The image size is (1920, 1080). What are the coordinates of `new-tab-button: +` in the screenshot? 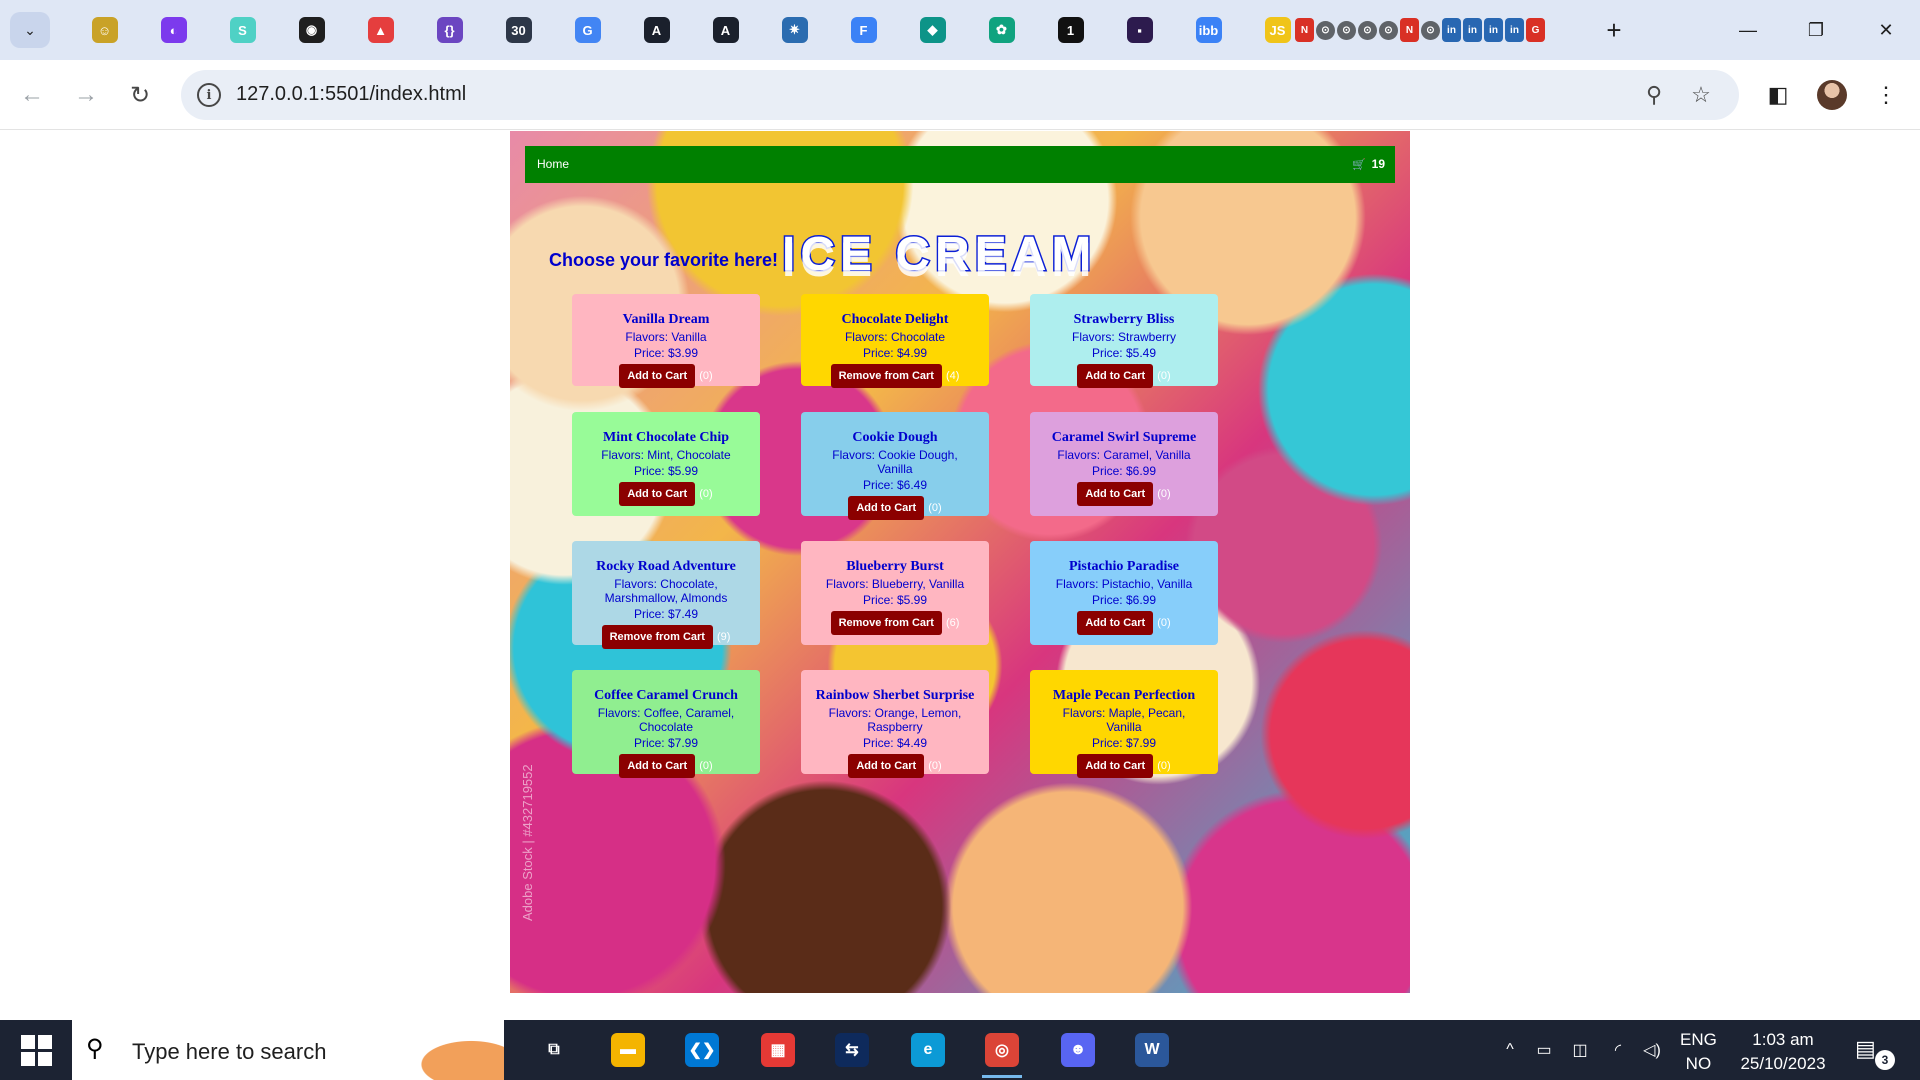 It's located at (1614, 30).